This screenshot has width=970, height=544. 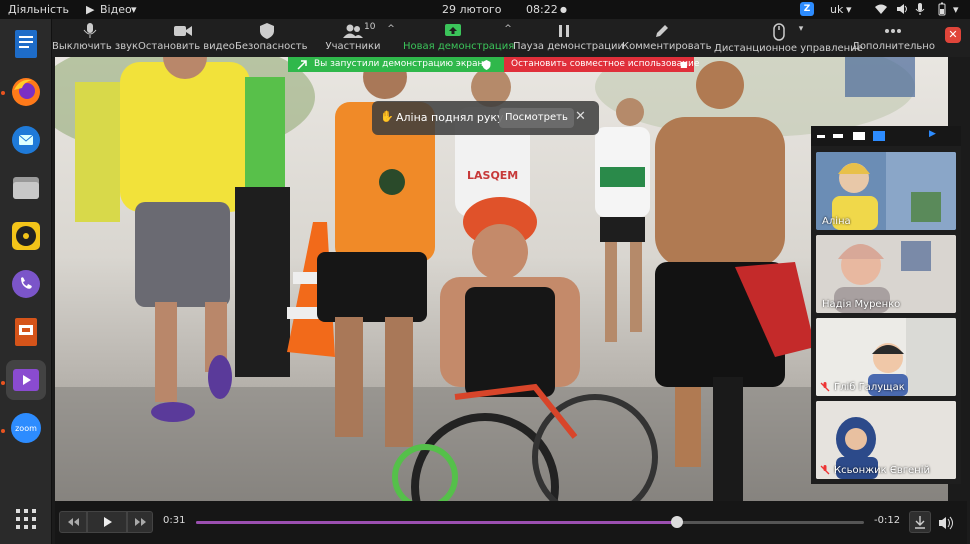 What do you see at coordinates (861, 304) in the screenshot?
I see `participant-name: Надія Муренко` at bounding box center [861, 304].